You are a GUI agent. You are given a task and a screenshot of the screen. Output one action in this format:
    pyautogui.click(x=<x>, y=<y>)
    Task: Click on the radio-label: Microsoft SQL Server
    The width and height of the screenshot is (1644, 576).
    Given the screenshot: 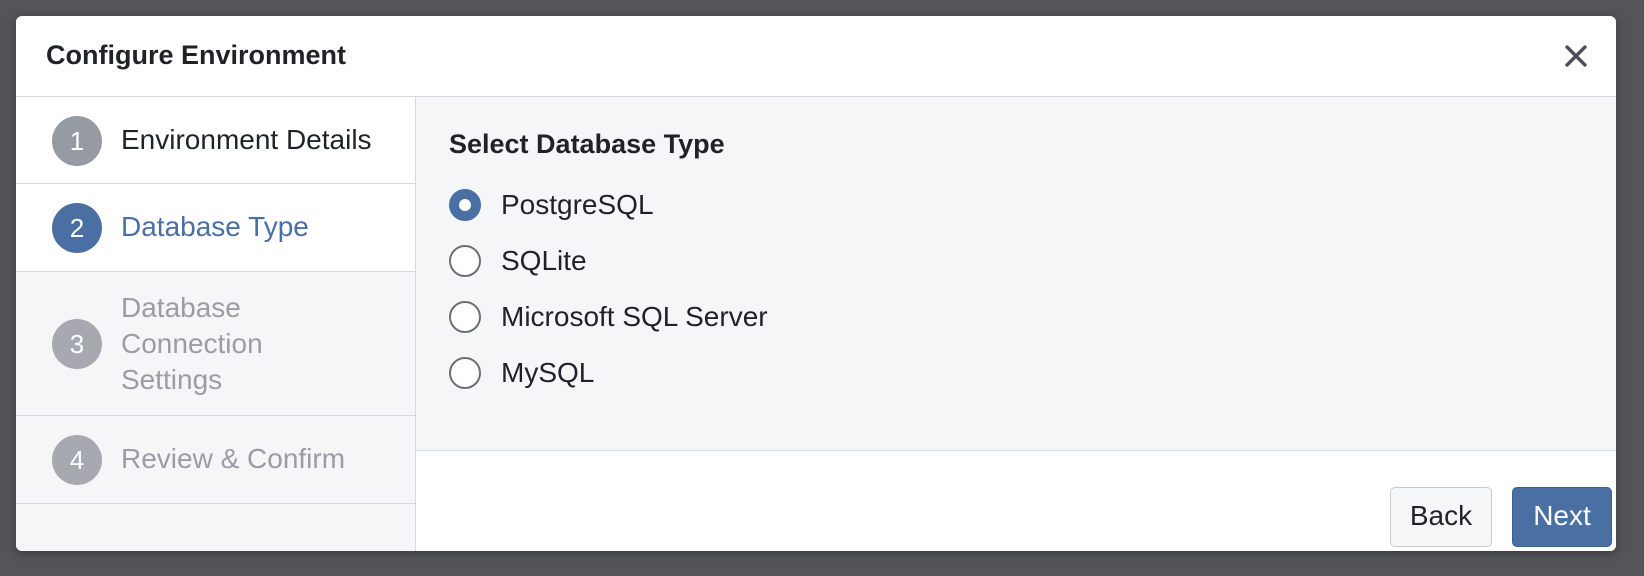 What is the action you would take?
    pyautogui.click(x=634, y=316)
    